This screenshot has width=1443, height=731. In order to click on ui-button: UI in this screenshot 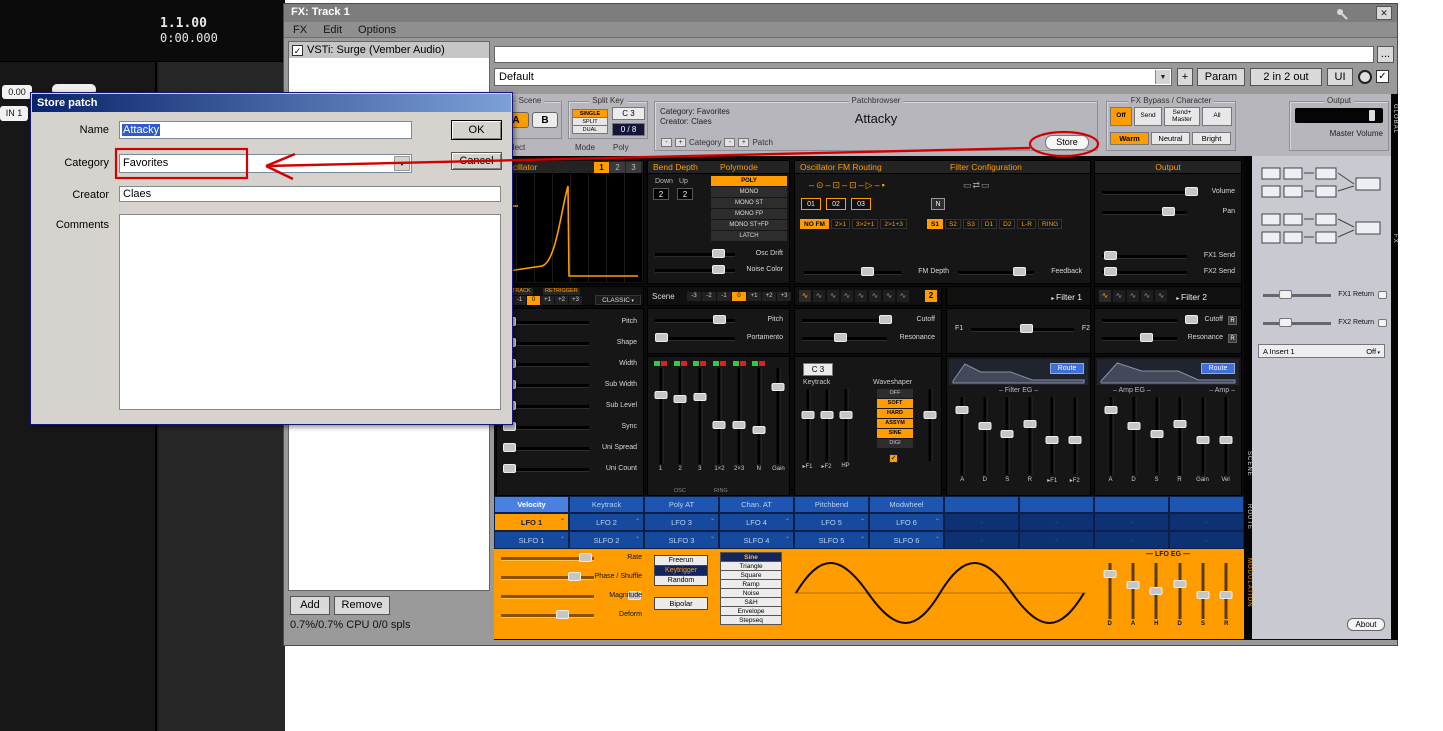, I will do `click(1340, 77)`.